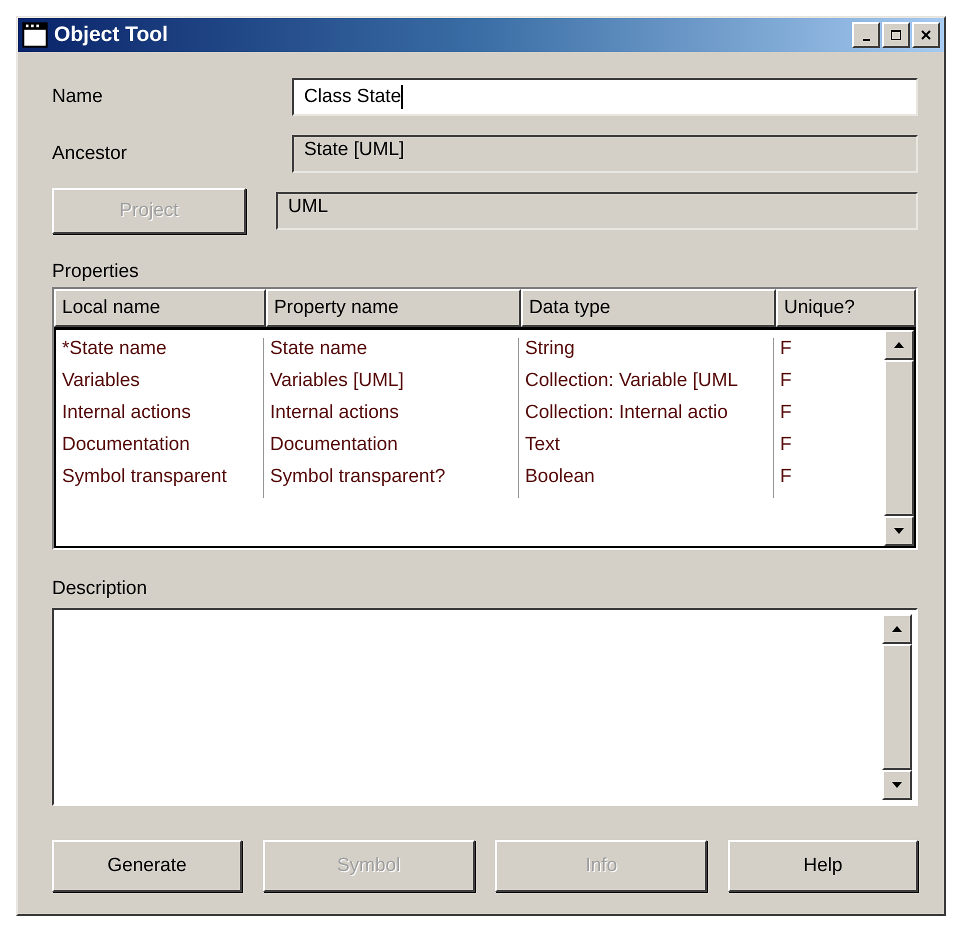 The width and height of the screenshot is (956, 926). What do you see at coordinates (866, 35) in the screenshot?
I see `minimize-button` at bounding box center [866, 35].